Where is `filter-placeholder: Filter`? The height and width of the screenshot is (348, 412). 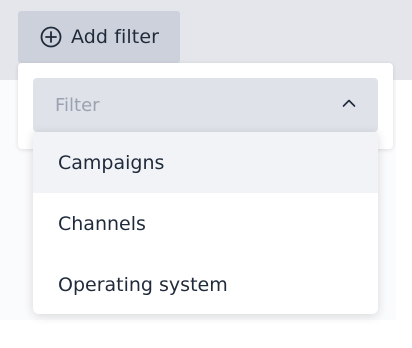 filter-placeholder: Filter is located at coordinates (77, 105).